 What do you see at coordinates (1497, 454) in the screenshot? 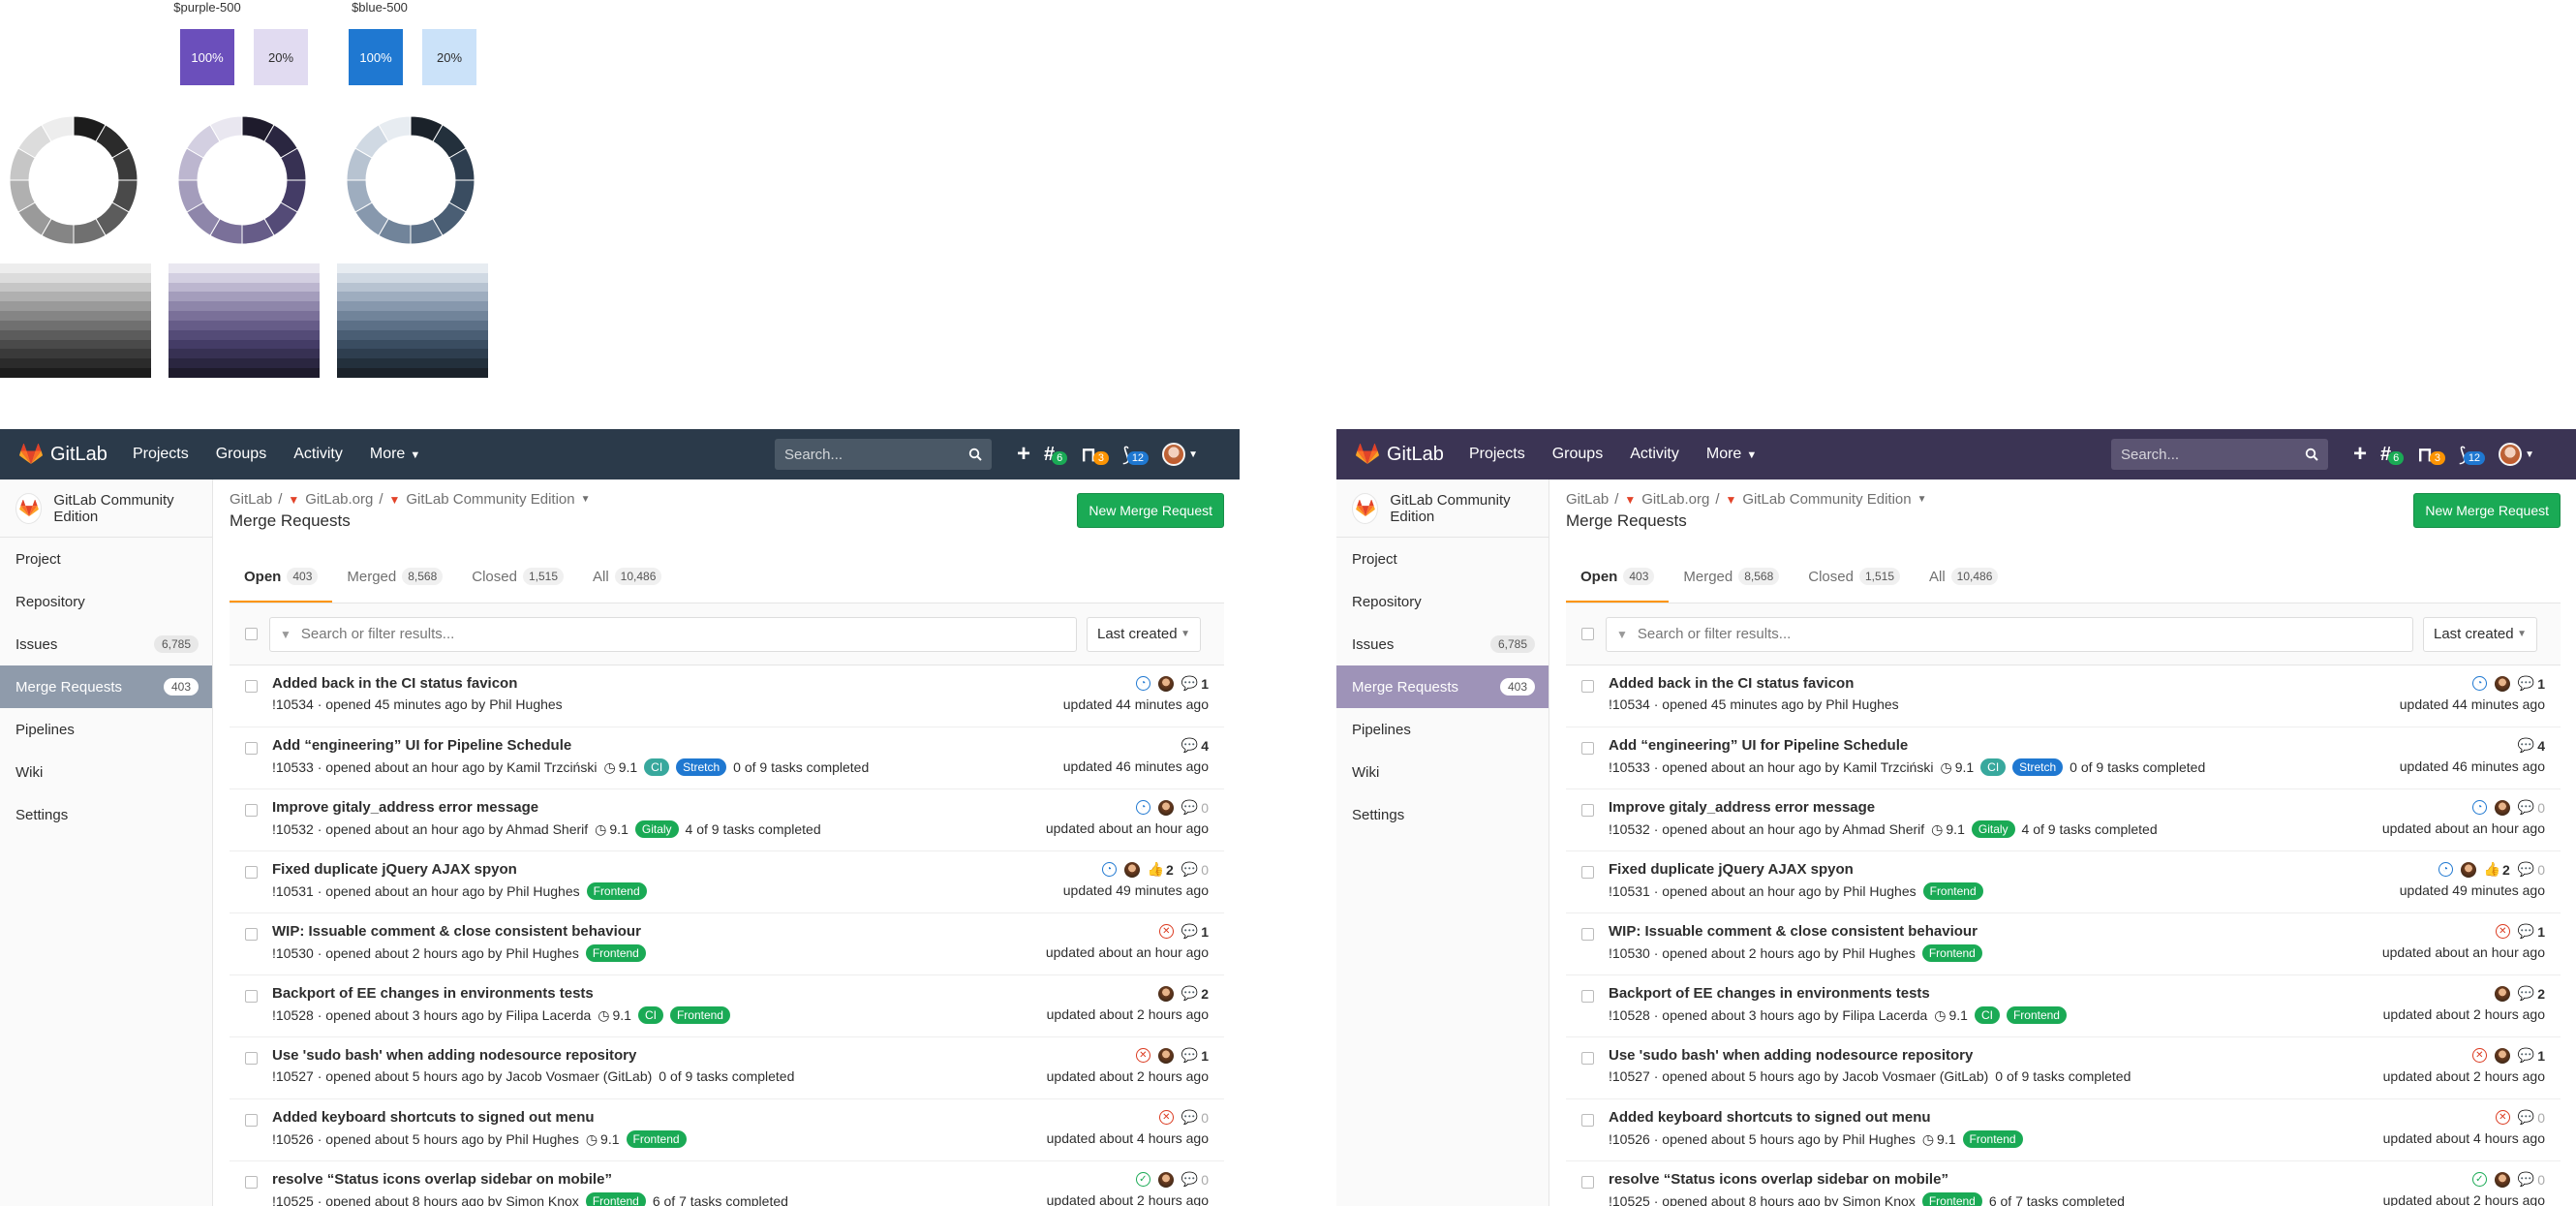
I see `nav-projects: Projects` at bounding box center [1497, 454].